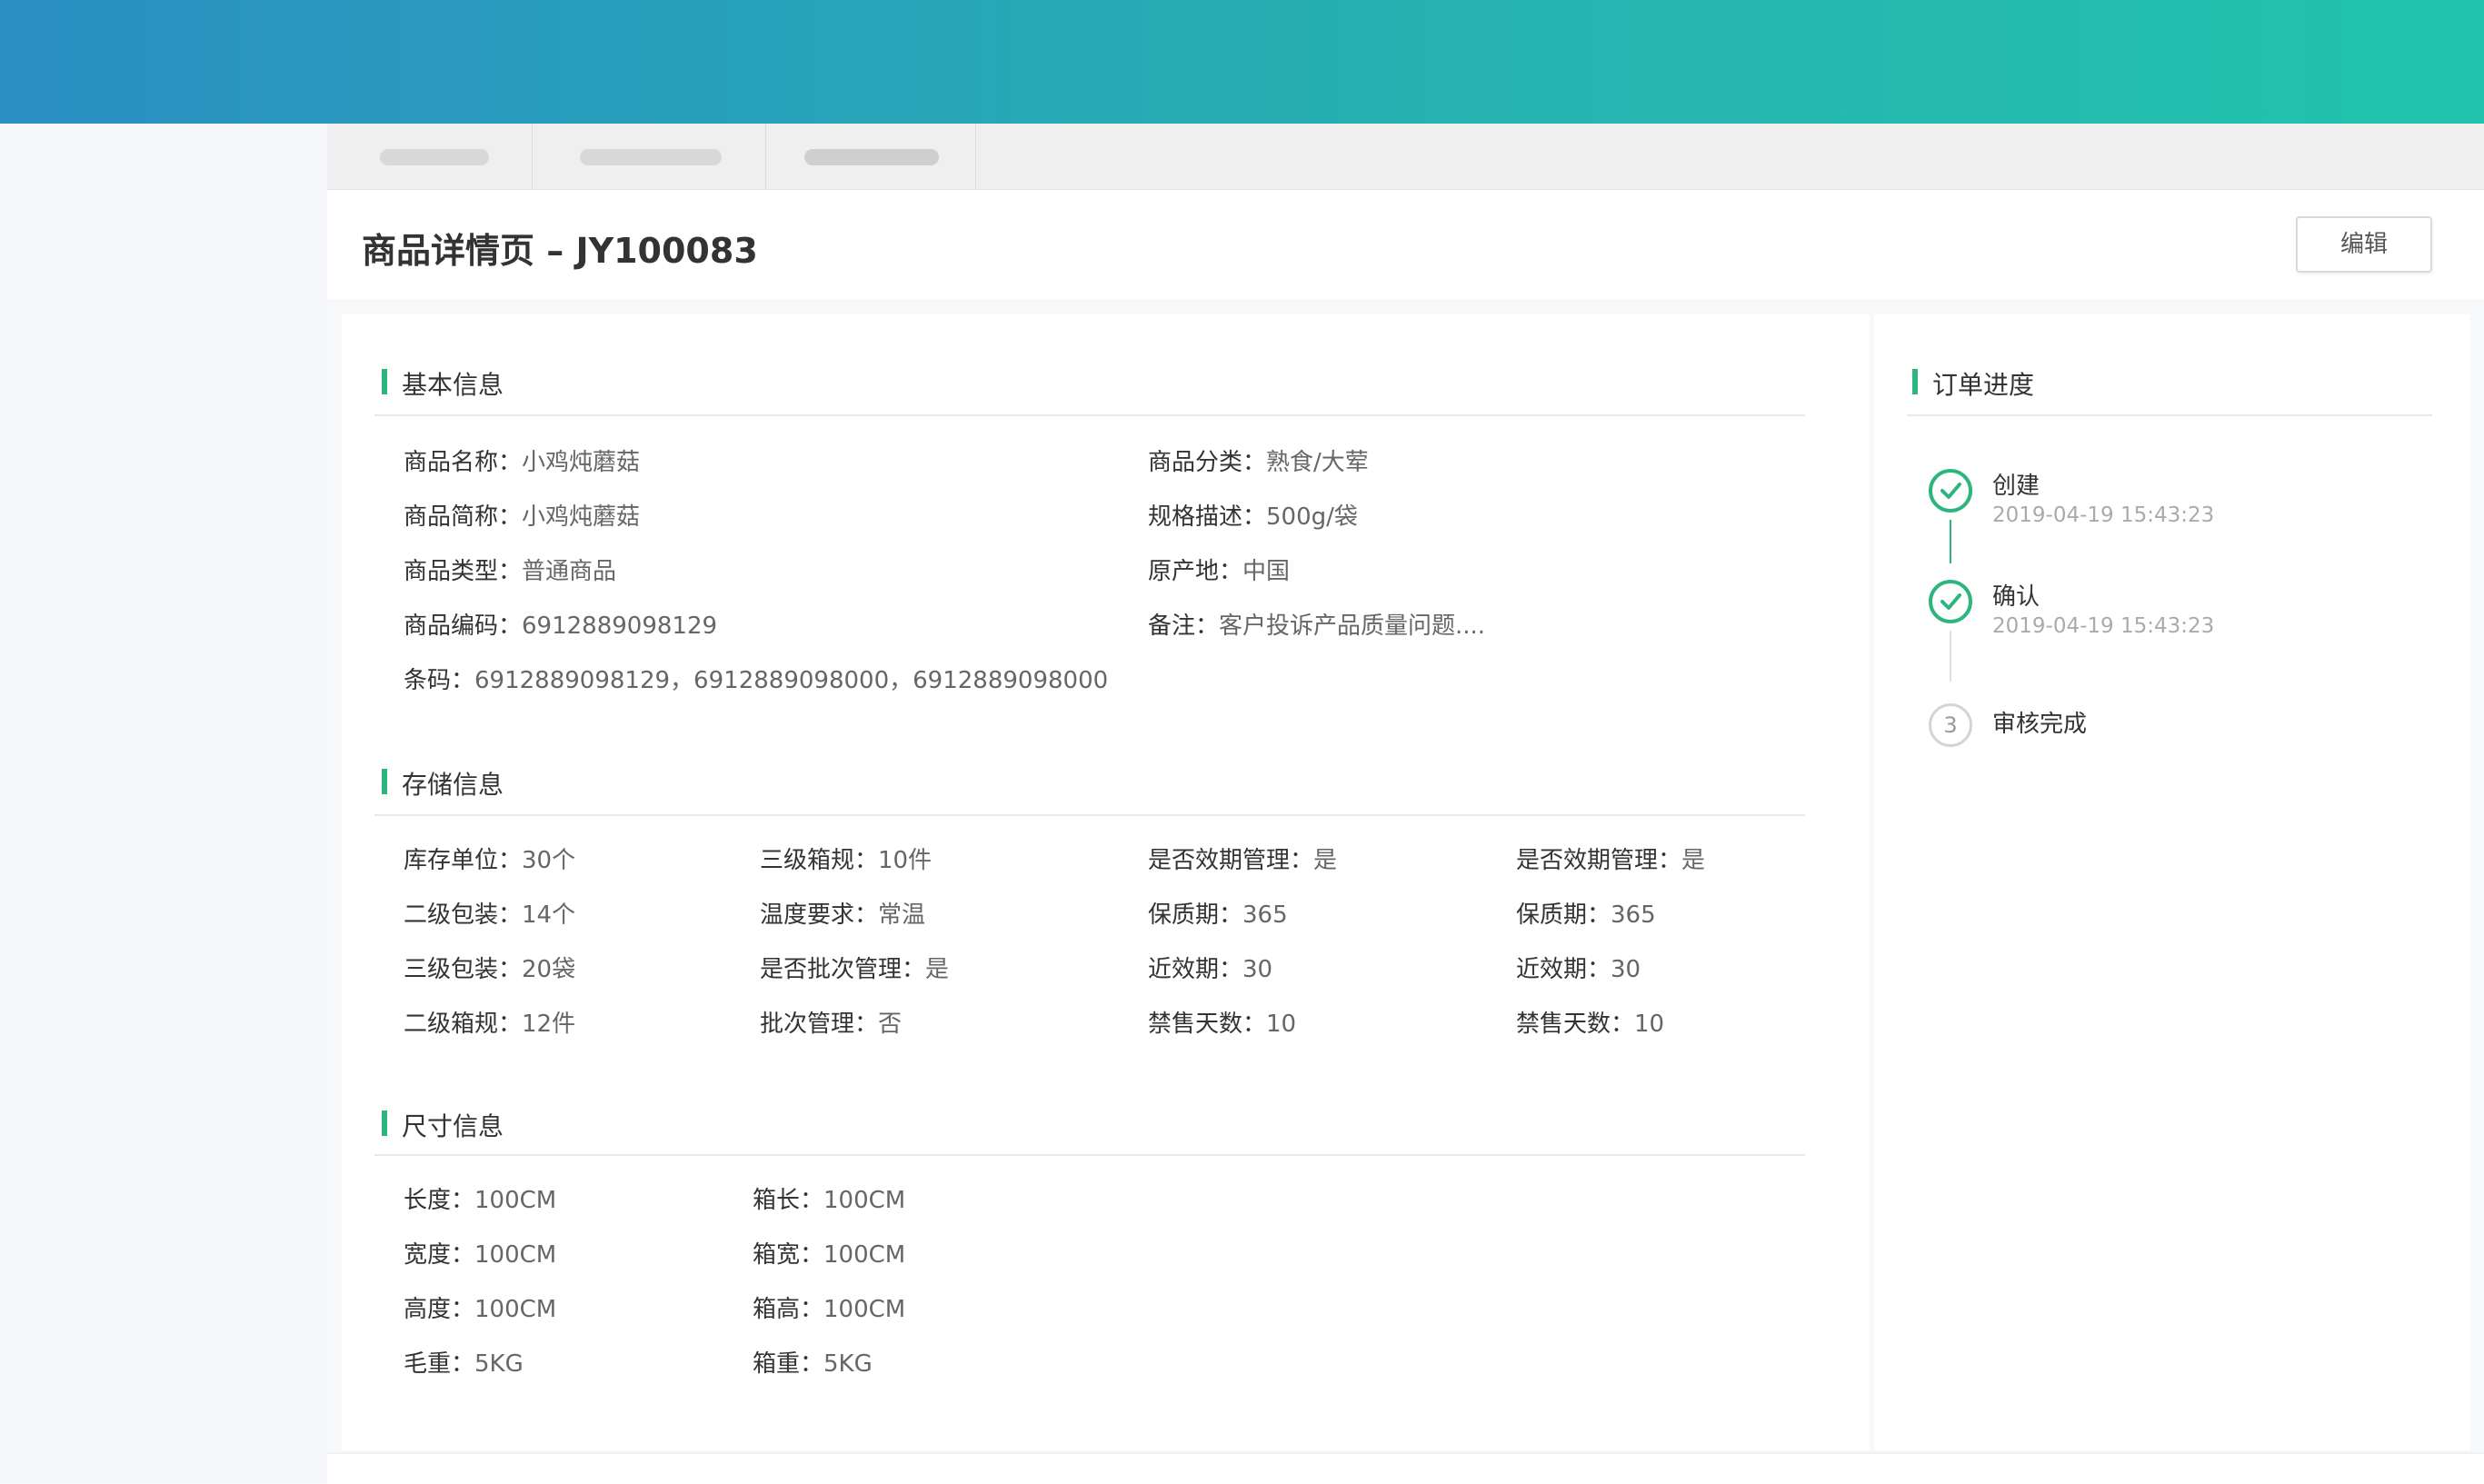  Describe the element at coordinates (522, 462) in the screenshot. I see `field-product-name: 商品名称：小鸡炖蘑菇` at that location.